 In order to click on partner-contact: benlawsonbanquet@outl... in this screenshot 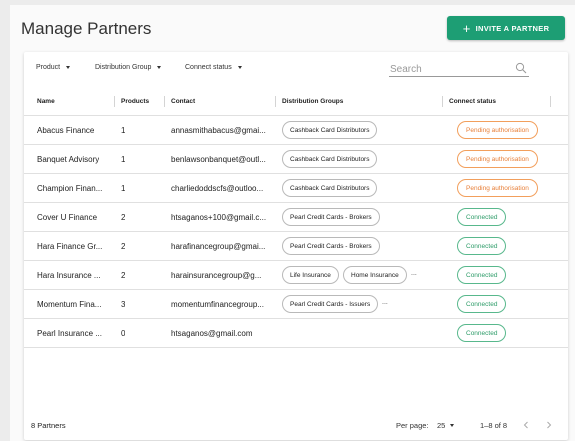, I will do `click(218, 159)`.